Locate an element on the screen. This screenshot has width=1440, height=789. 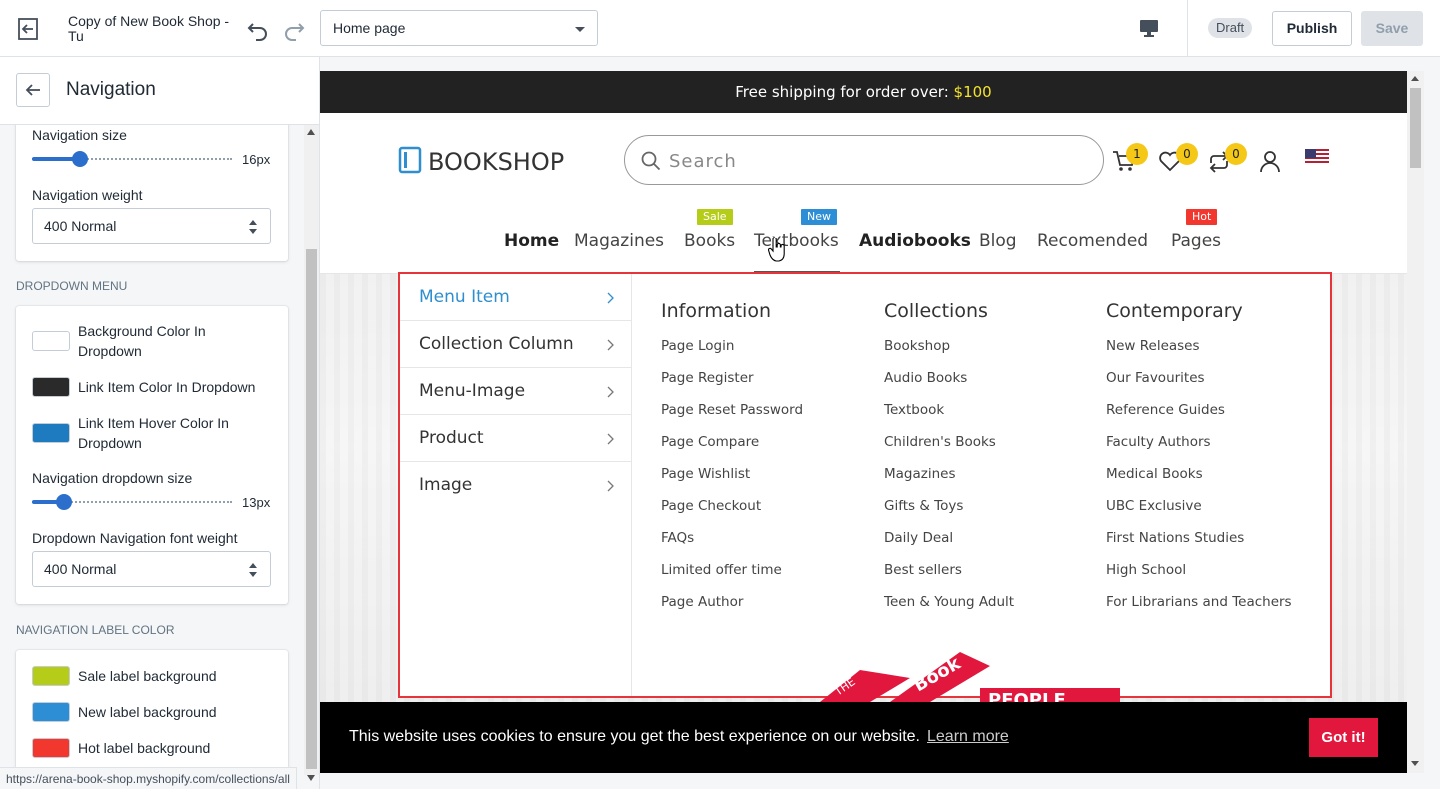
mega-menu-link: Our Favourites is located at coordinates (1155, 378).